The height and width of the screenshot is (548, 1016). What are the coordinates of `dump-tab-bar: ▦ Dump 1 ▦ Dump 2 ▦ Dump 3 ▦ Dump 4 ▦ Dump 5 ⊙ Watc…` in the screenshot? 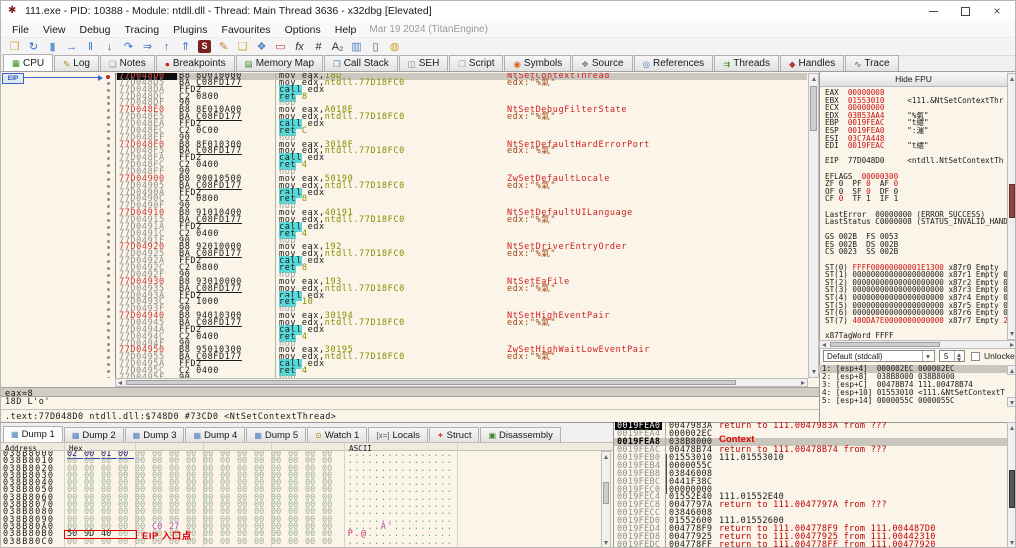 It's located at (307, 432).